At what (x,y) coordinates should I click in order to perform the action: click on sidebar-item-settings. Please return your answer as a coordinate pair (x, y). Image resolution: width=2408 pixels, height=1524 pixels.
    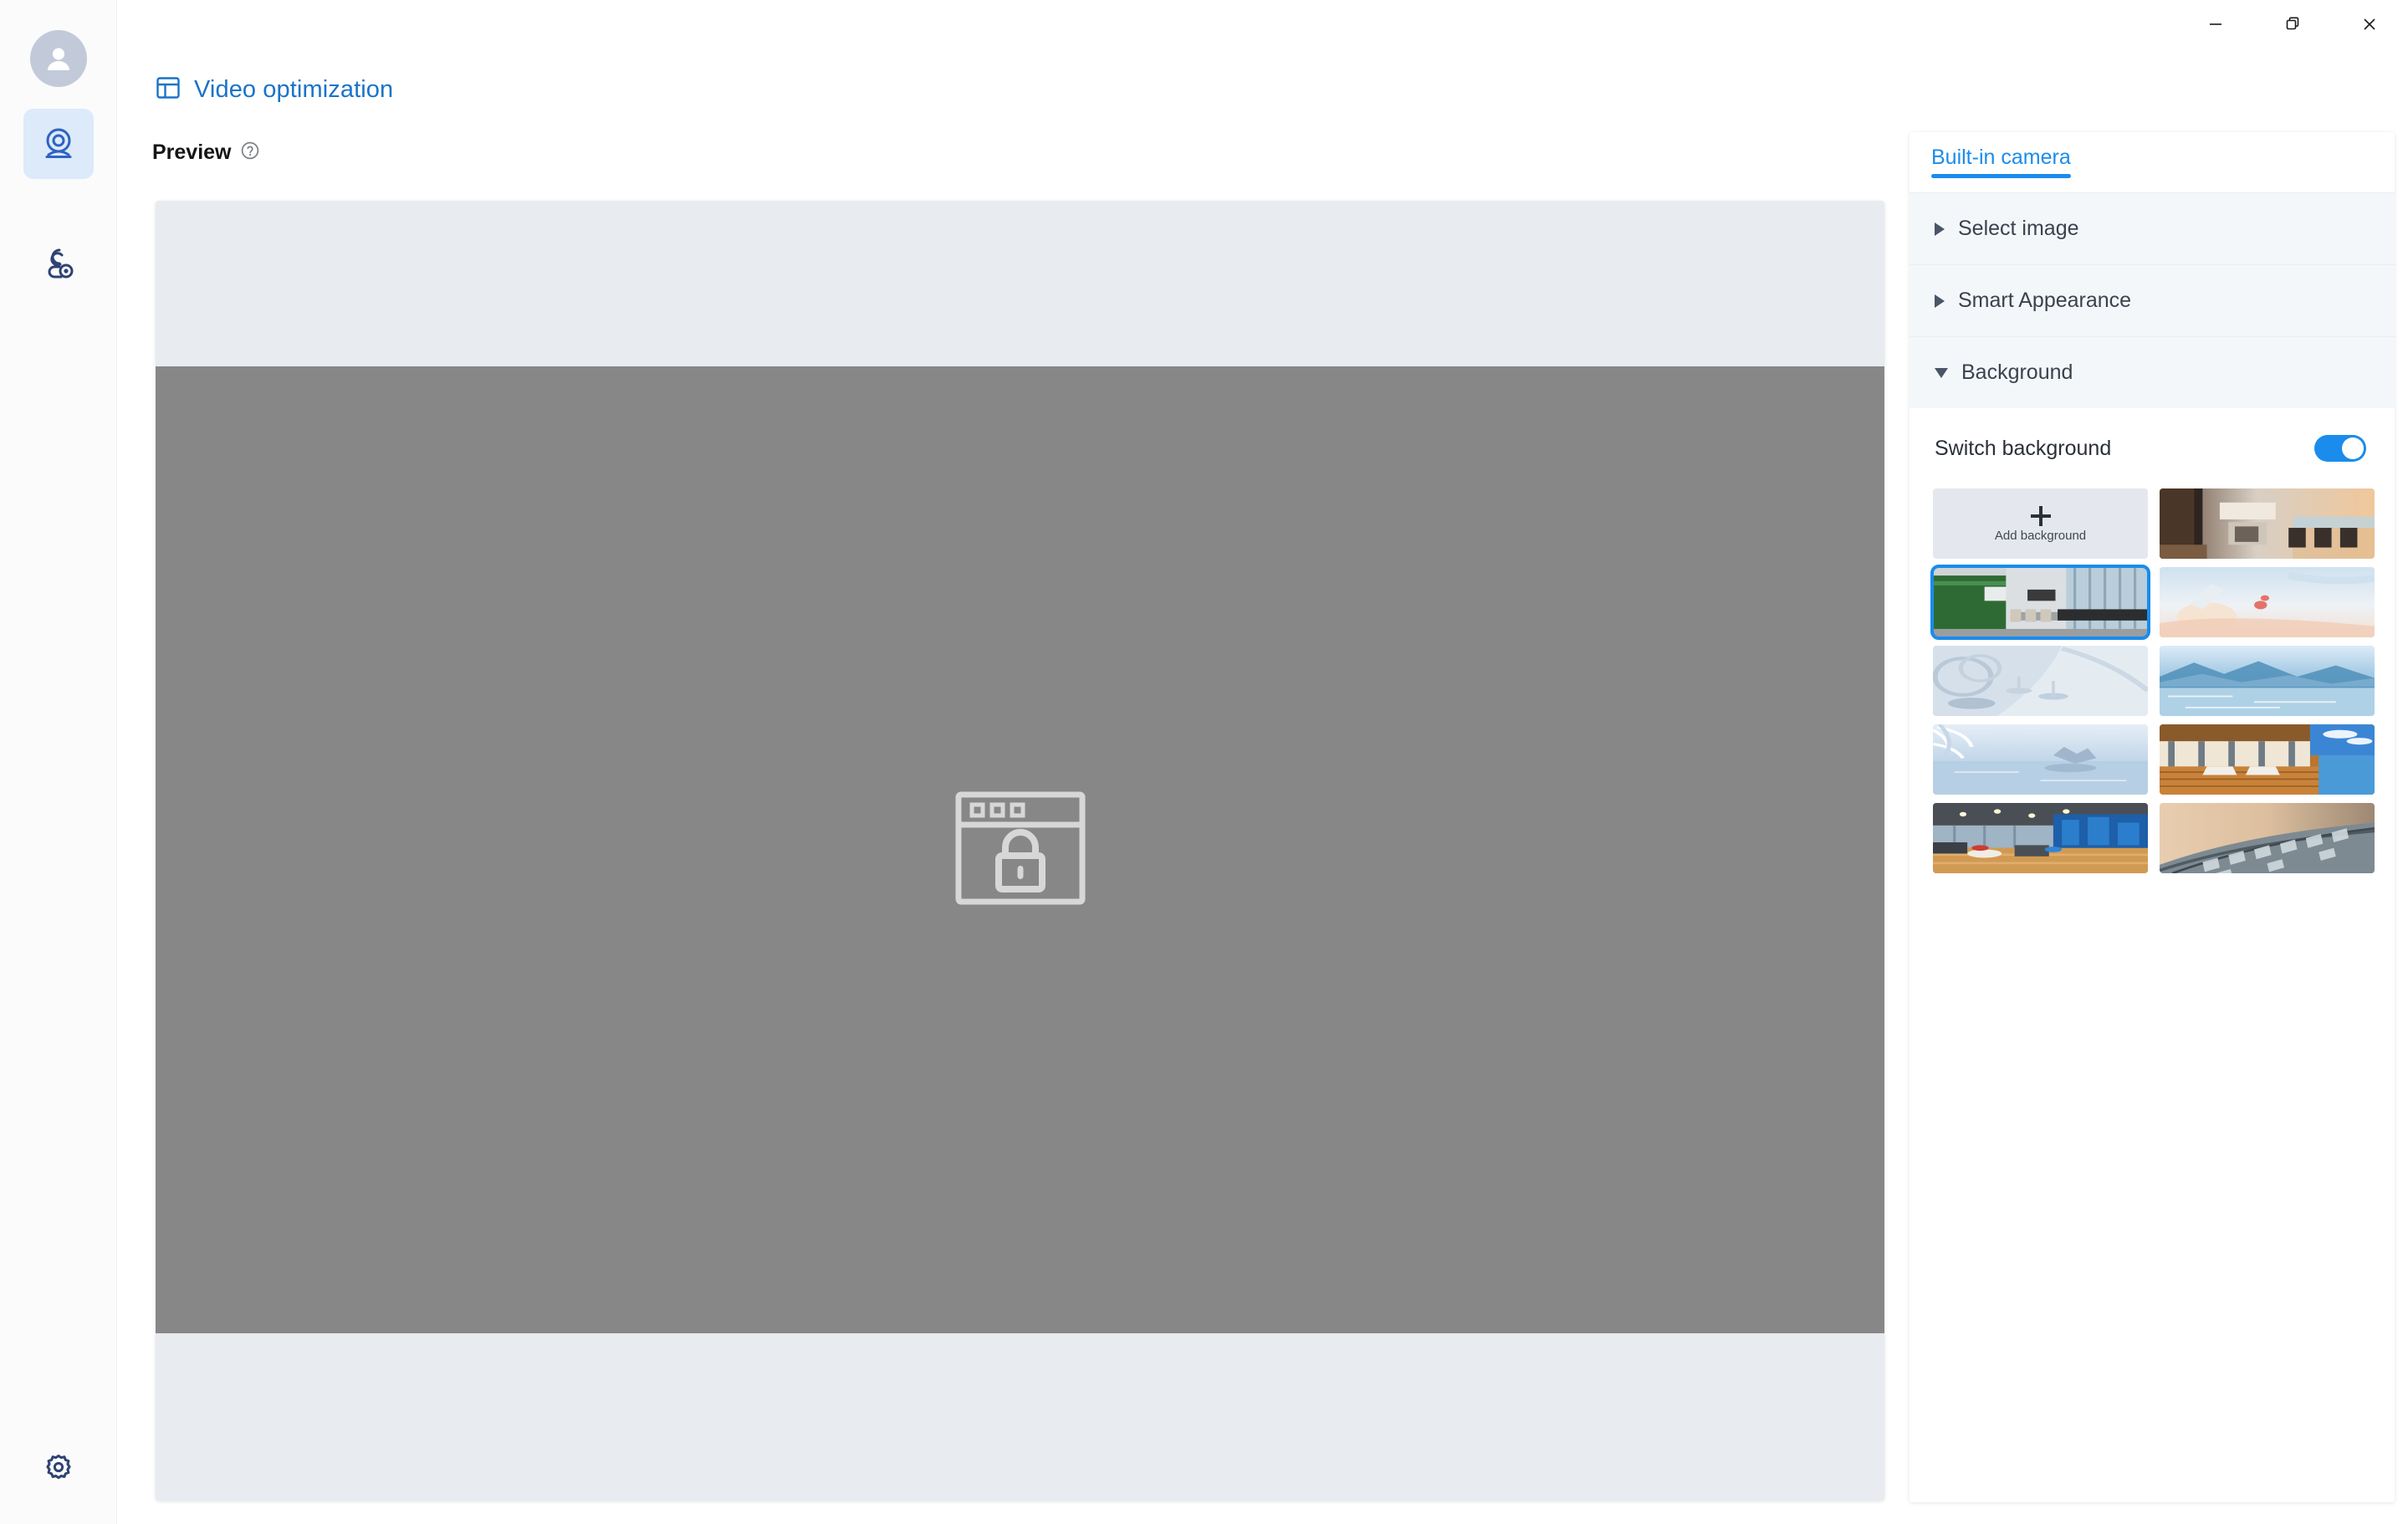
    Looking at the image, I should click on (58, 1467).